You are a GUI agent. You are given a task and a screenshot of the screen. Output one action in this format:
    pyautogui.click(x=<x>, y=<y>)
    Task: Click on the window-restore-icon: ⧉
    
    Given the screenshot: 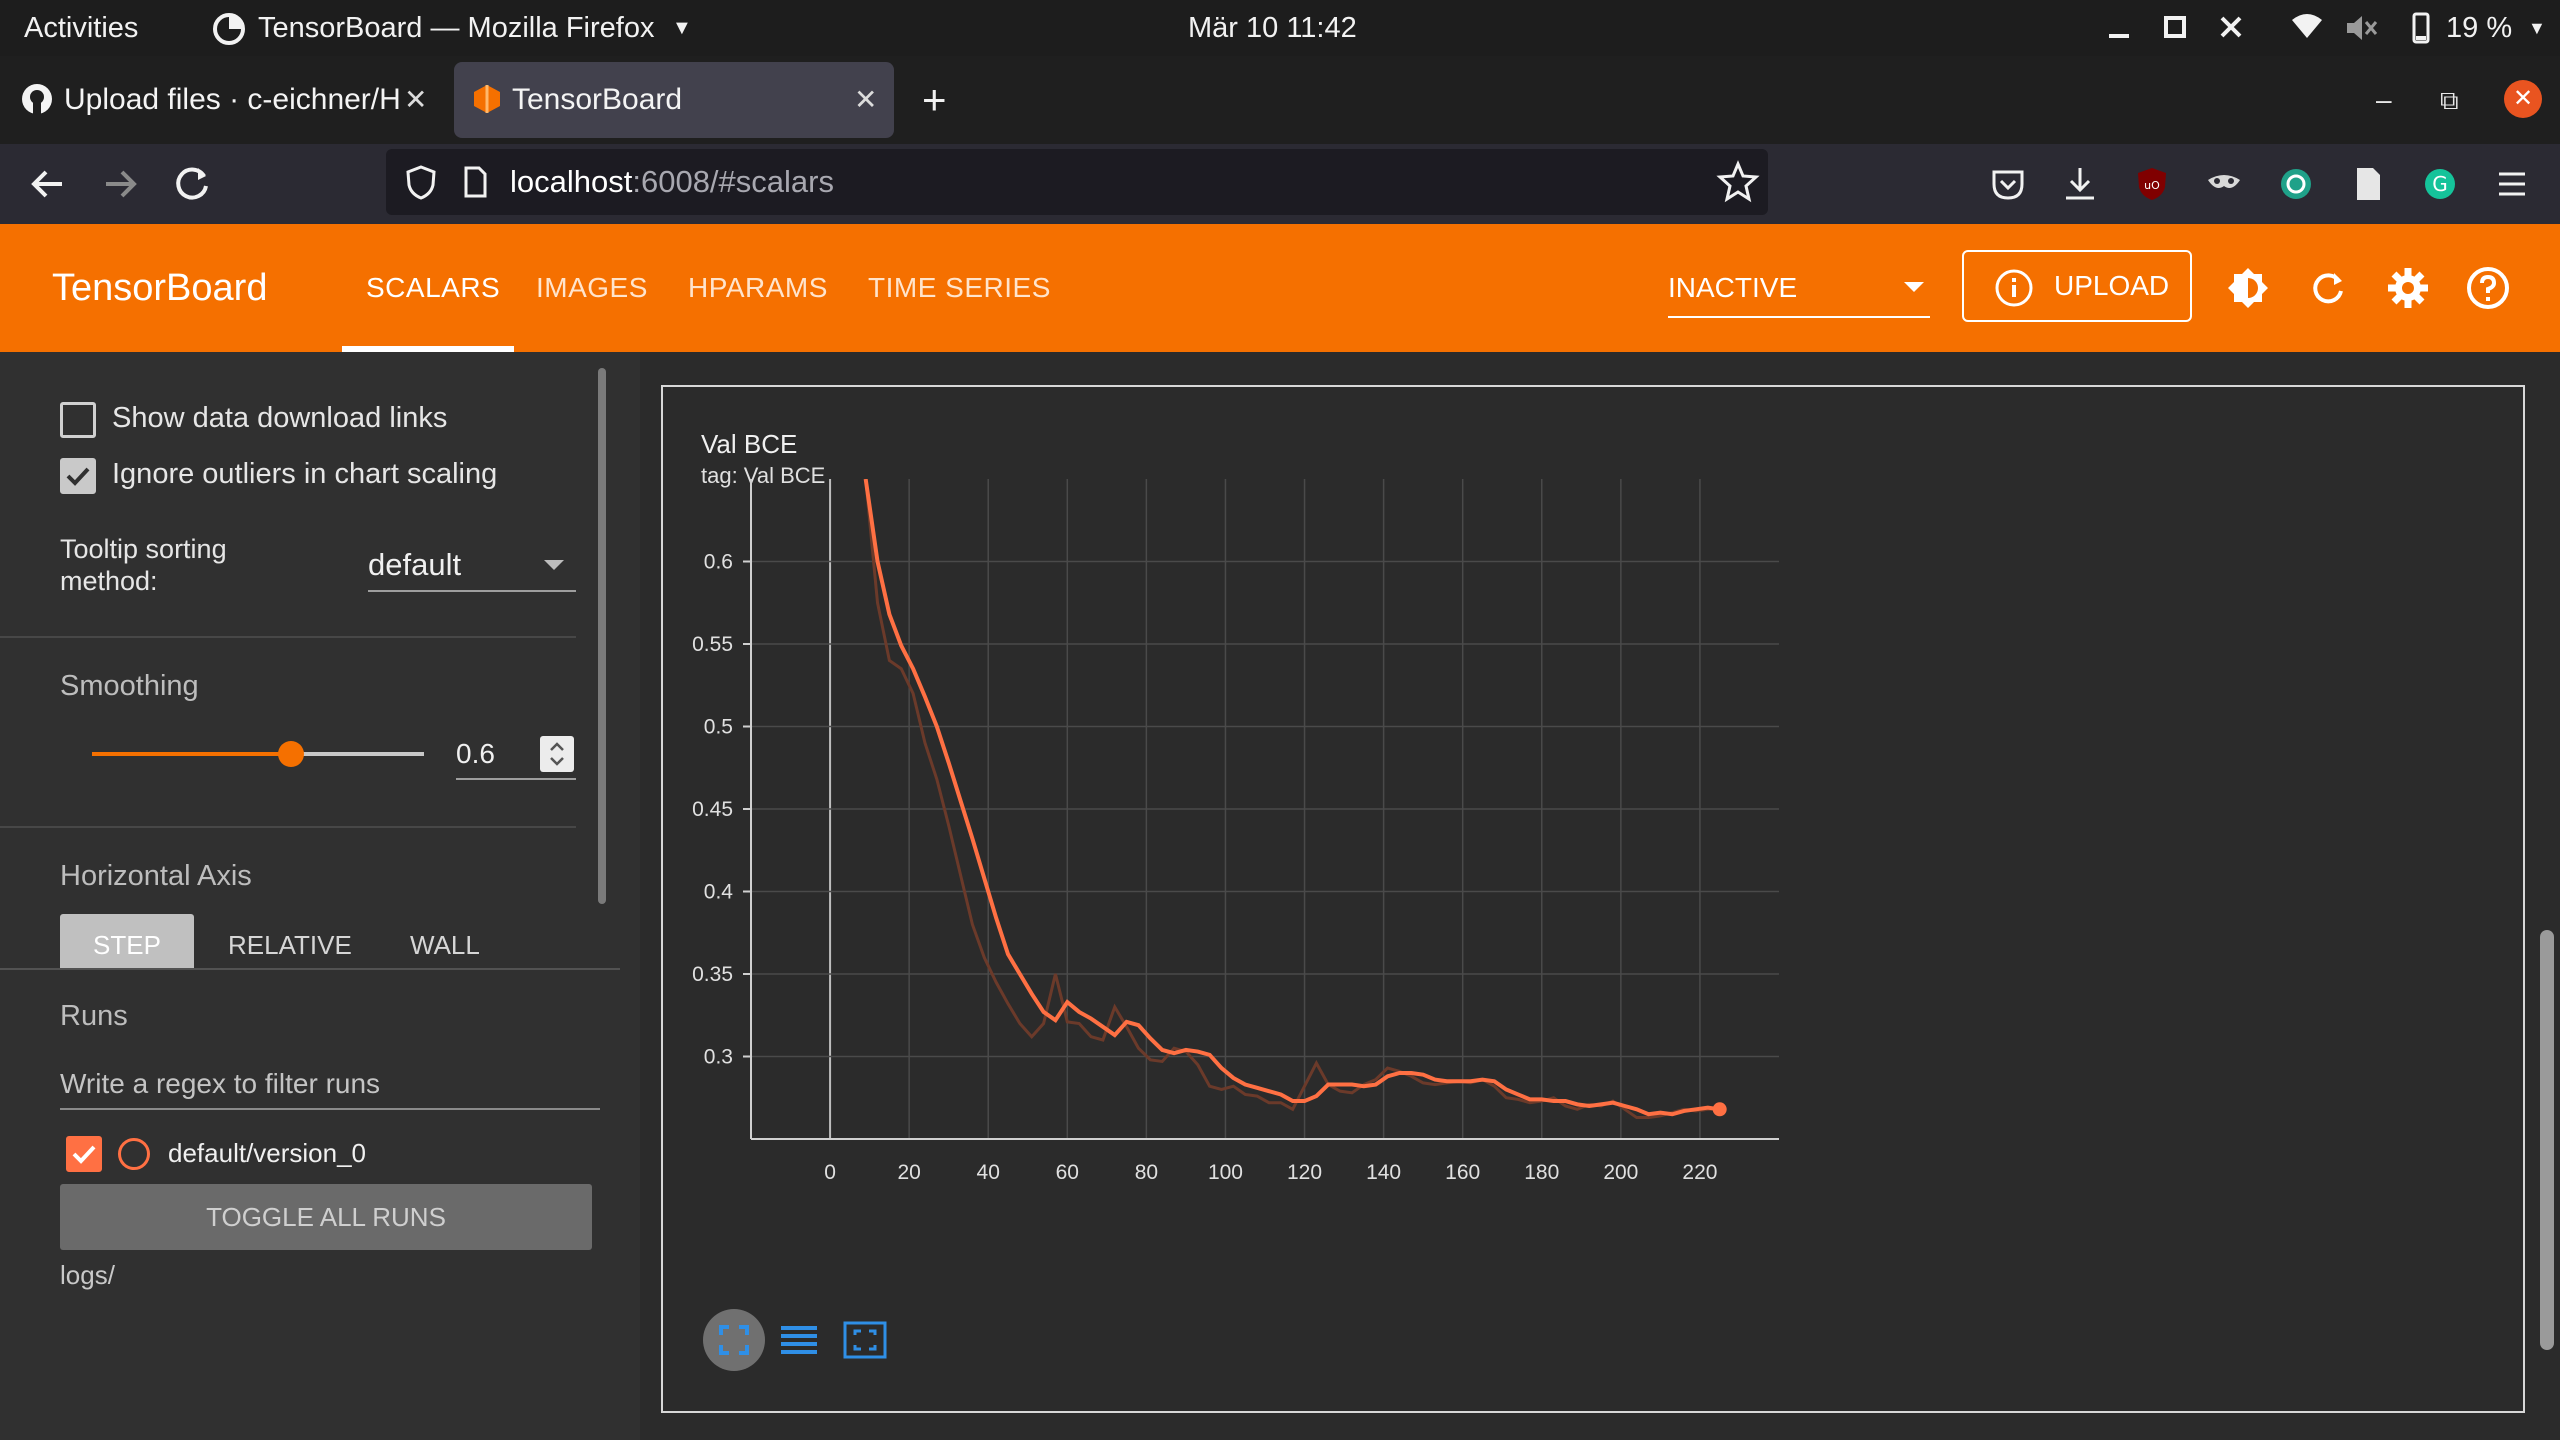 What is the action you would take?
    pyautogui.click(x=2449, y=100)
    